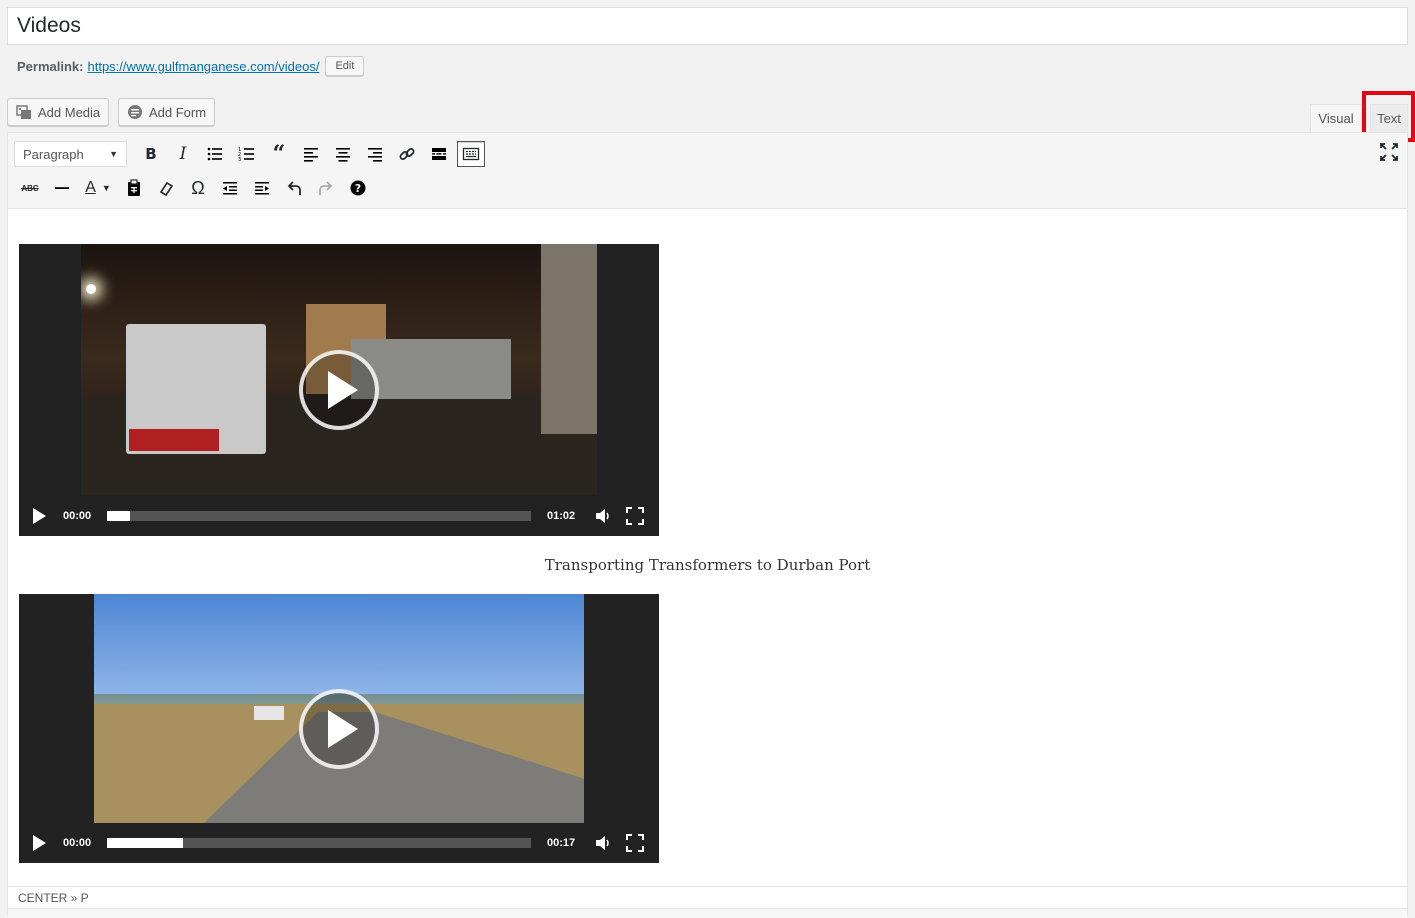  What do you see at coordinates (707, 913) in the screenshot?
I see `word-count-bar` at bounding box center [707, 913].